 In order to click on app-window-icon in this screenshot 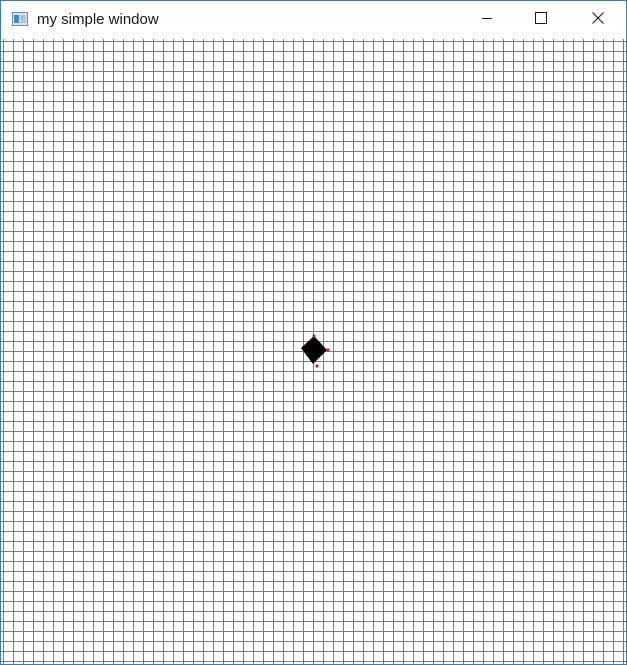, I will do `click(20, 19)`.